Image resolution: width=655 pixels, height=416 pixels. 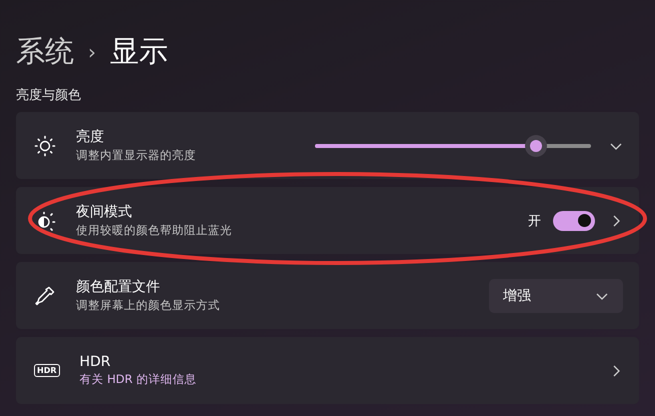 What do you see at coordinates (45, 52) in the screenshot?
I see `breadcrumb-link: 系统` at bounding box center [45, 52].